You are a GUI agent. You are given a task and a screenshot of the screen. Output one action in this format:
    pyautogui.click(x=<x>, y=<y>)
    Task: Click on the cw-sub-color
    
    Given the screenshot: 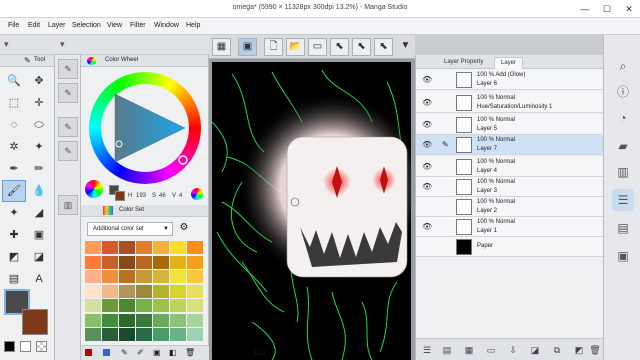 What is the action you would take?
    pyautogui.click(x=120, y=196)
    